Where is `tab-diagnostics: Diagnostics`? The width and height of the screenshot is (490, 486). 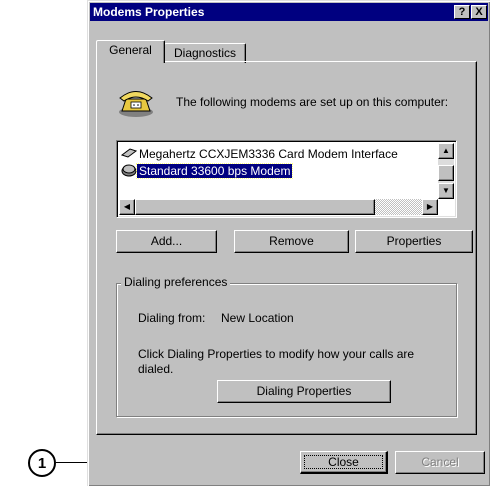 tab-diagnostics: Diagnostics is located at coordinates (205, 53).